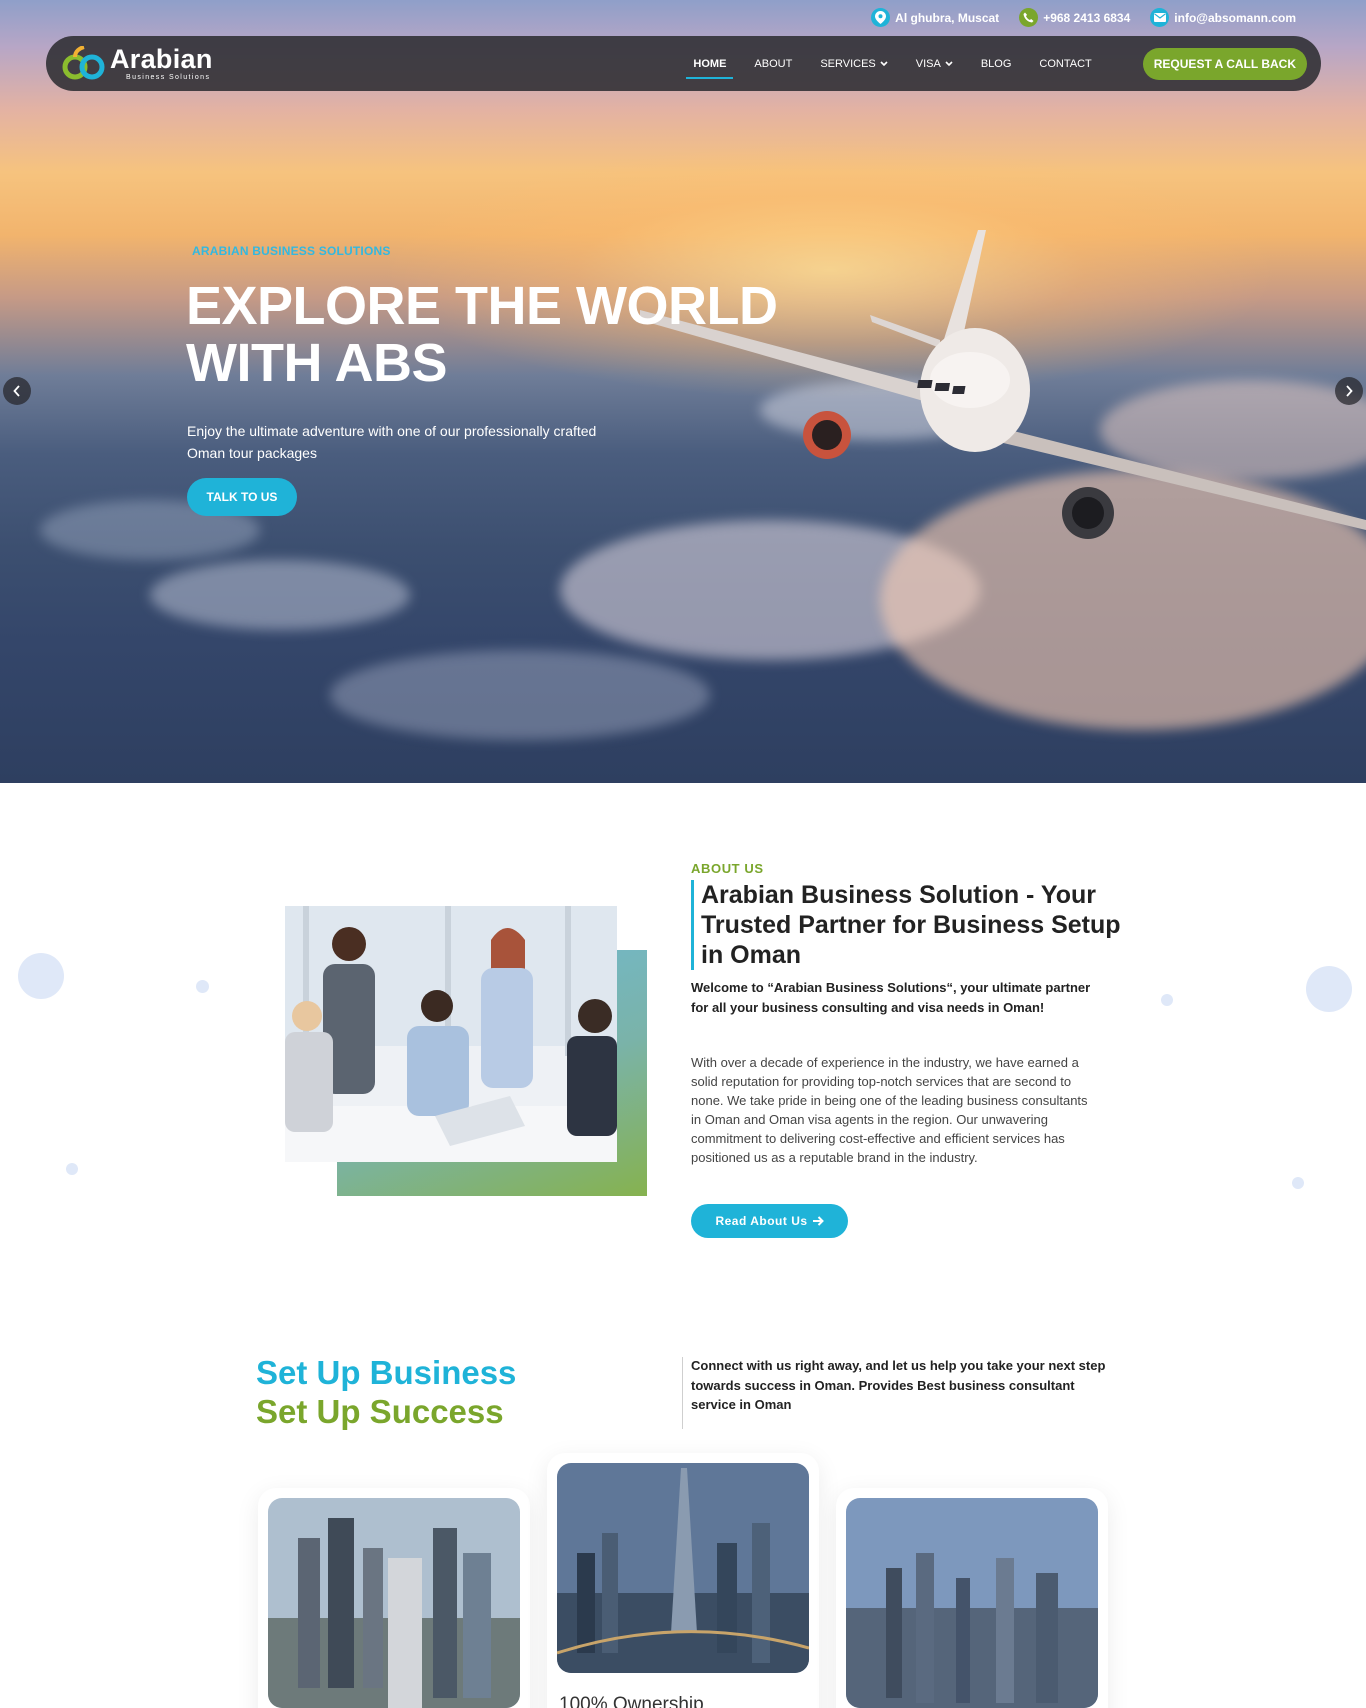 Image resolution: width=1366 pixels, height=1708 pixels. I want to click on nav-label: CONTACT, so click(1065, 63).